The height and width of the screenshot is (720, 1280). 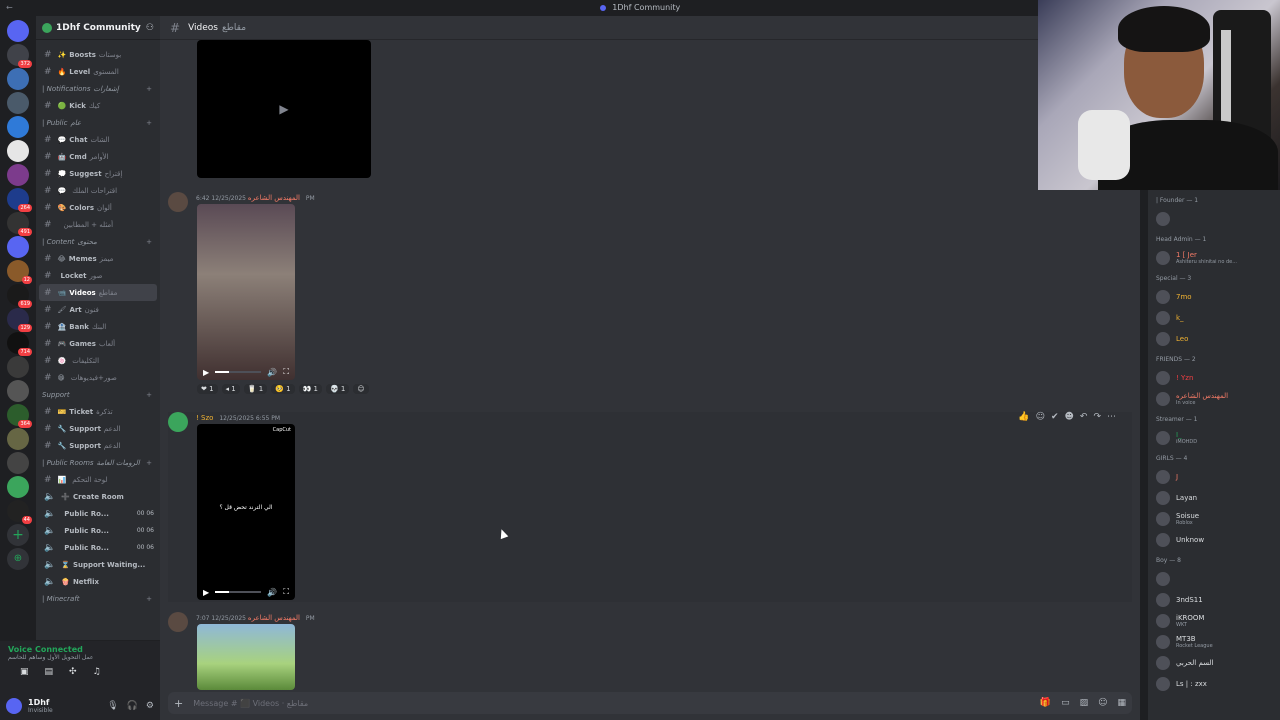 What do you see at coordinates (1065, 703) in the screenshot?
I see `gif-icon: ▭` at bounding box center [1065, 703].